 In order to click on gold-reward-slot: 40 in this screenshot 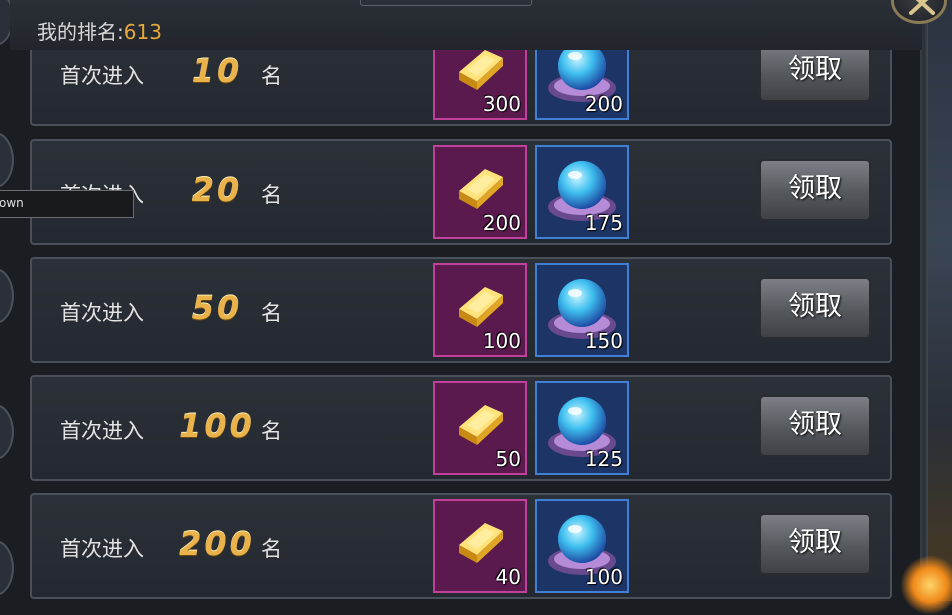, I will do `click(480, 546)`.